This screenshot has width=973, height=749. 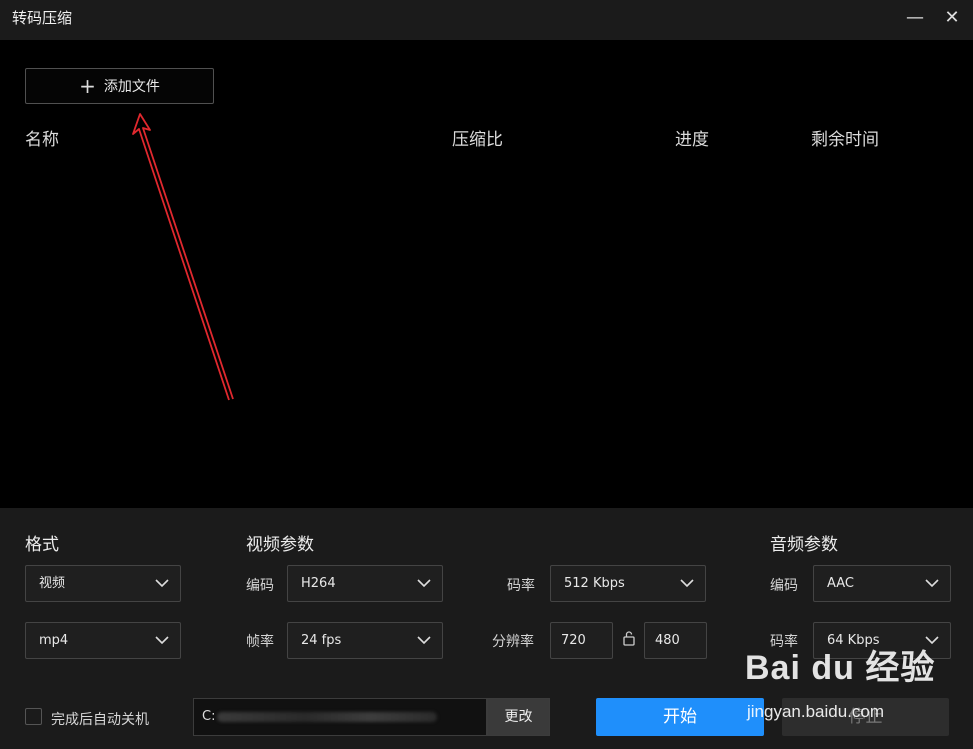 I want to click on video-params-section-title: 视频参数, so click(x=280, y=545).